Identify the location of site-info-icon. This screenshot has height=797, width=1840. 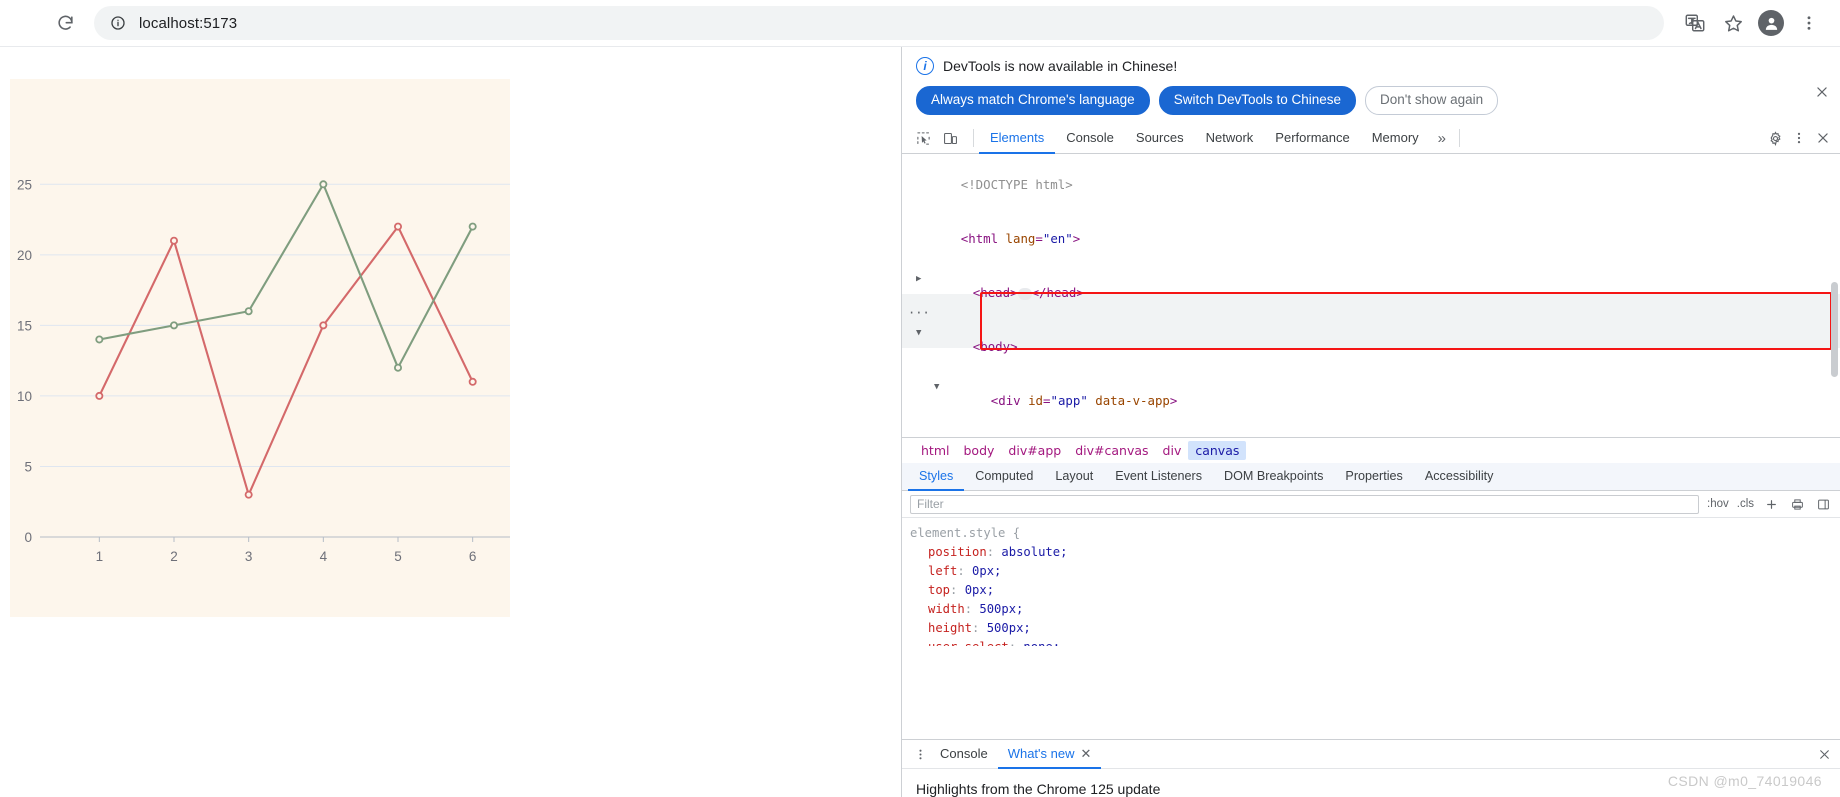
(118, 23).